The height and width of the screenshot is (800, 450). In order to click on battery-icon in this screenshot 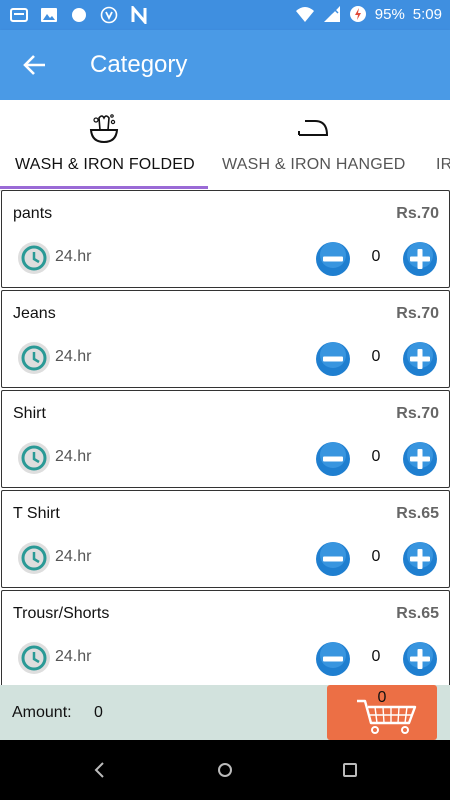, I will do `click(357, 14)`.